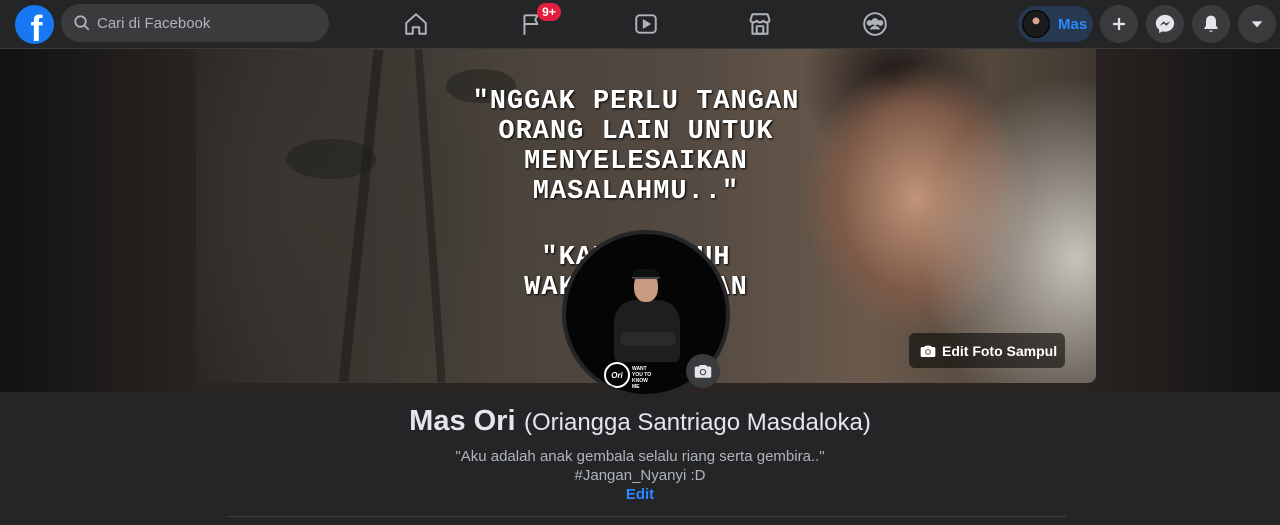  I want to click on home-icon, so click(416, 24).